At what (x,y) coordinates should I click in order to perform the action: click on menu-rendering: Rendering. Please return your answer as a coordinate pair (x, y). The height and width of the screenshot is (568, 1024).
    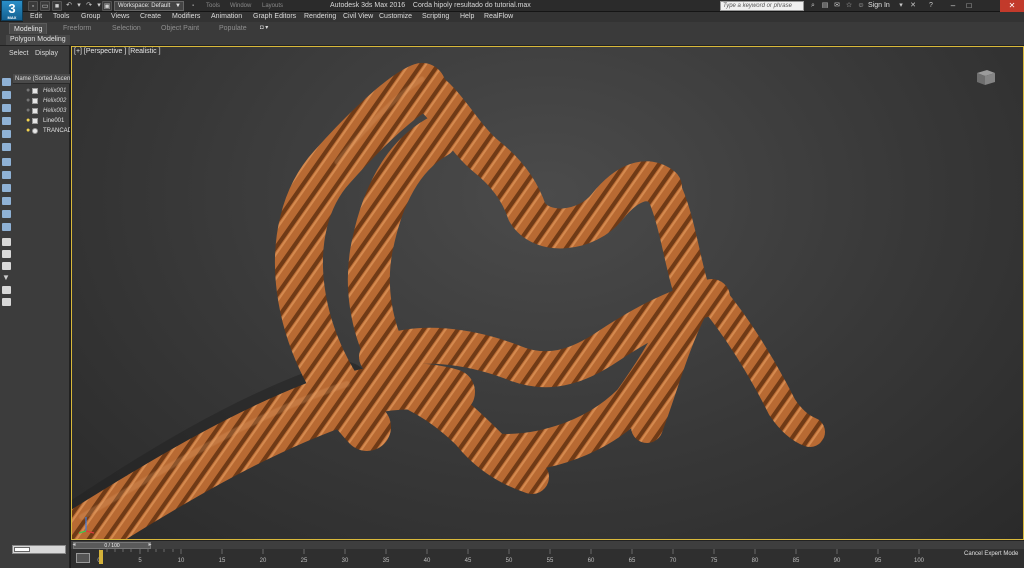
    Looking at the image, I should click on (320, 17).